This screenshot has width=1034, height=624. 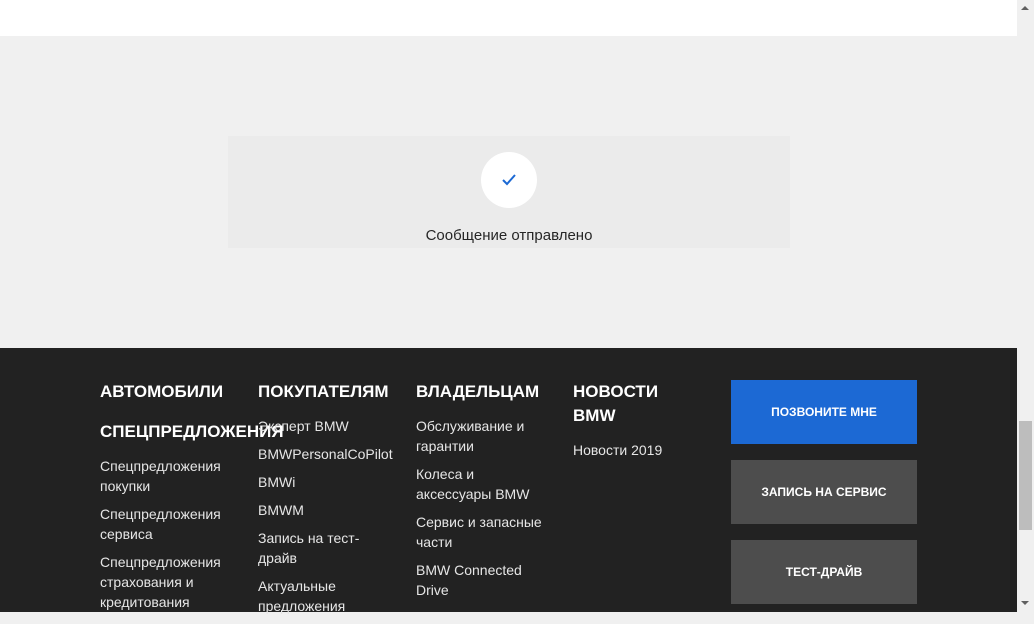 I want to click on footer-link: Новости 2019, so click(x=628, y=450).